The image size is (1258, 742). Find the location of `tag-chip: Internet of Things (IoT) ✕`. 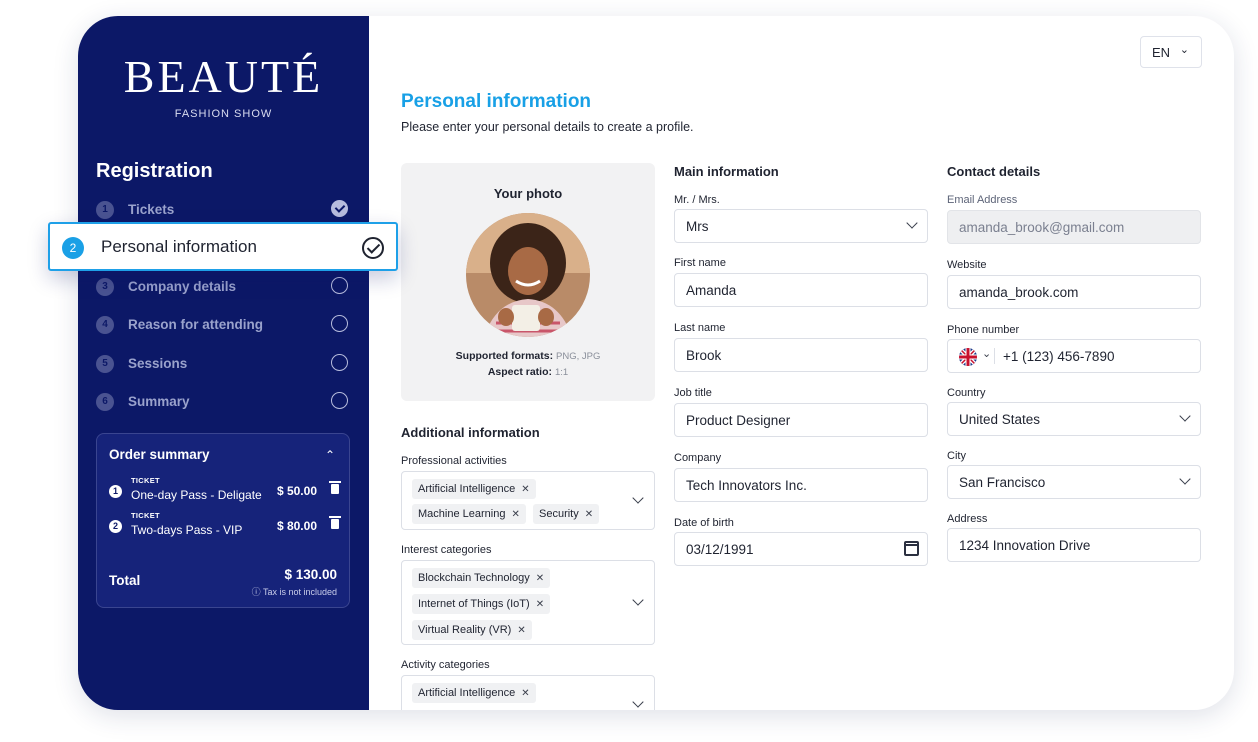

tag-chip: Internet of Things (IoT) ✕ is located at coordinates (481, 604).